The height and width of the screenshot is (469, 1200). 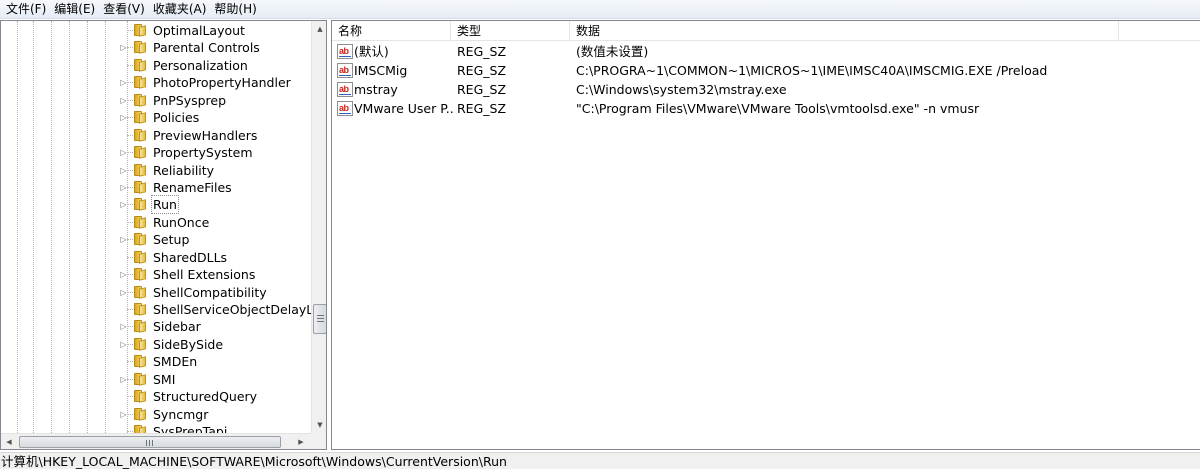 What do you see at coordinates (190, 257) in the screenshot?
I see `tree-item-label: SharedDLLs` at bounding box center [190, 257].